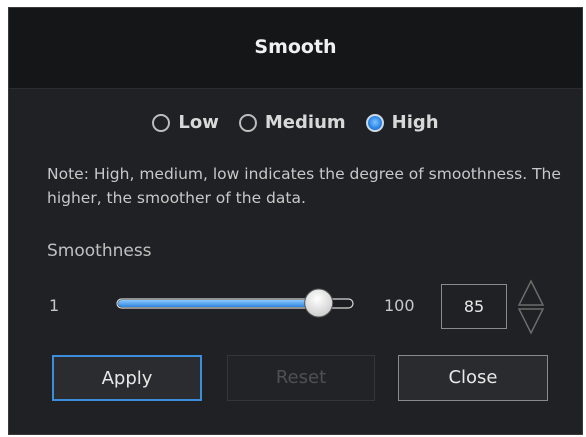 This screenshot has height=437, width=586. What do you see at coordinates (99, 251) in the screenshot?
I see `smoothness-label: Smoothness` at bounding box center [99, 251].